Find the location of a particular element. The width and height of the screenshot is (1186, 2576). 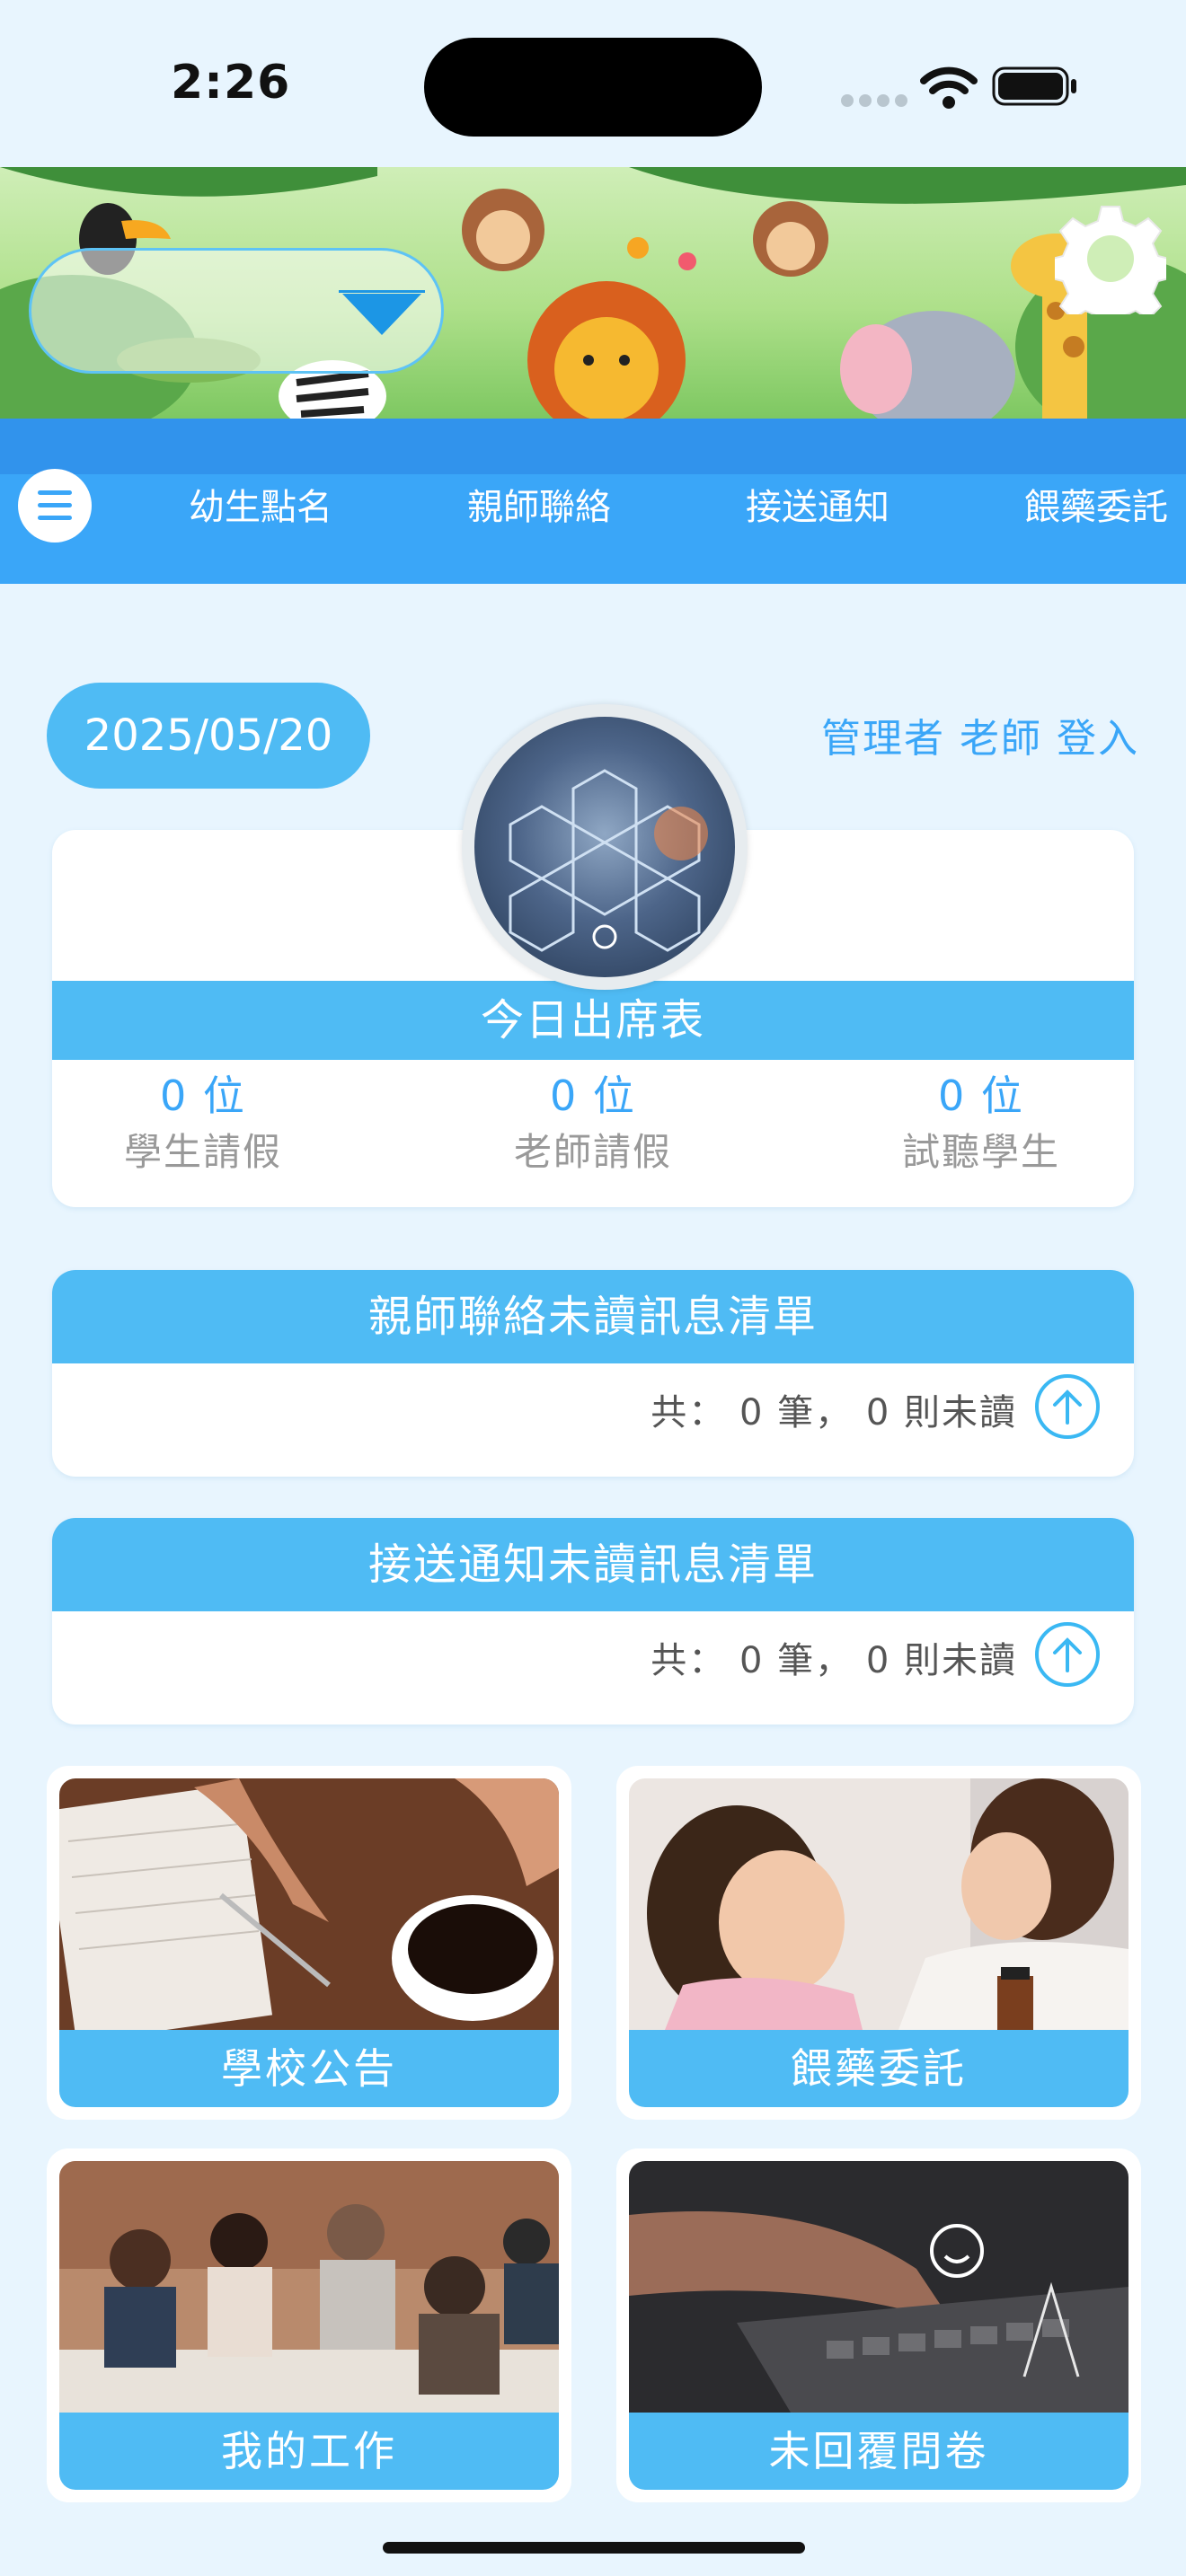

class-selector-dropdown is located at coordinates (236, 311).